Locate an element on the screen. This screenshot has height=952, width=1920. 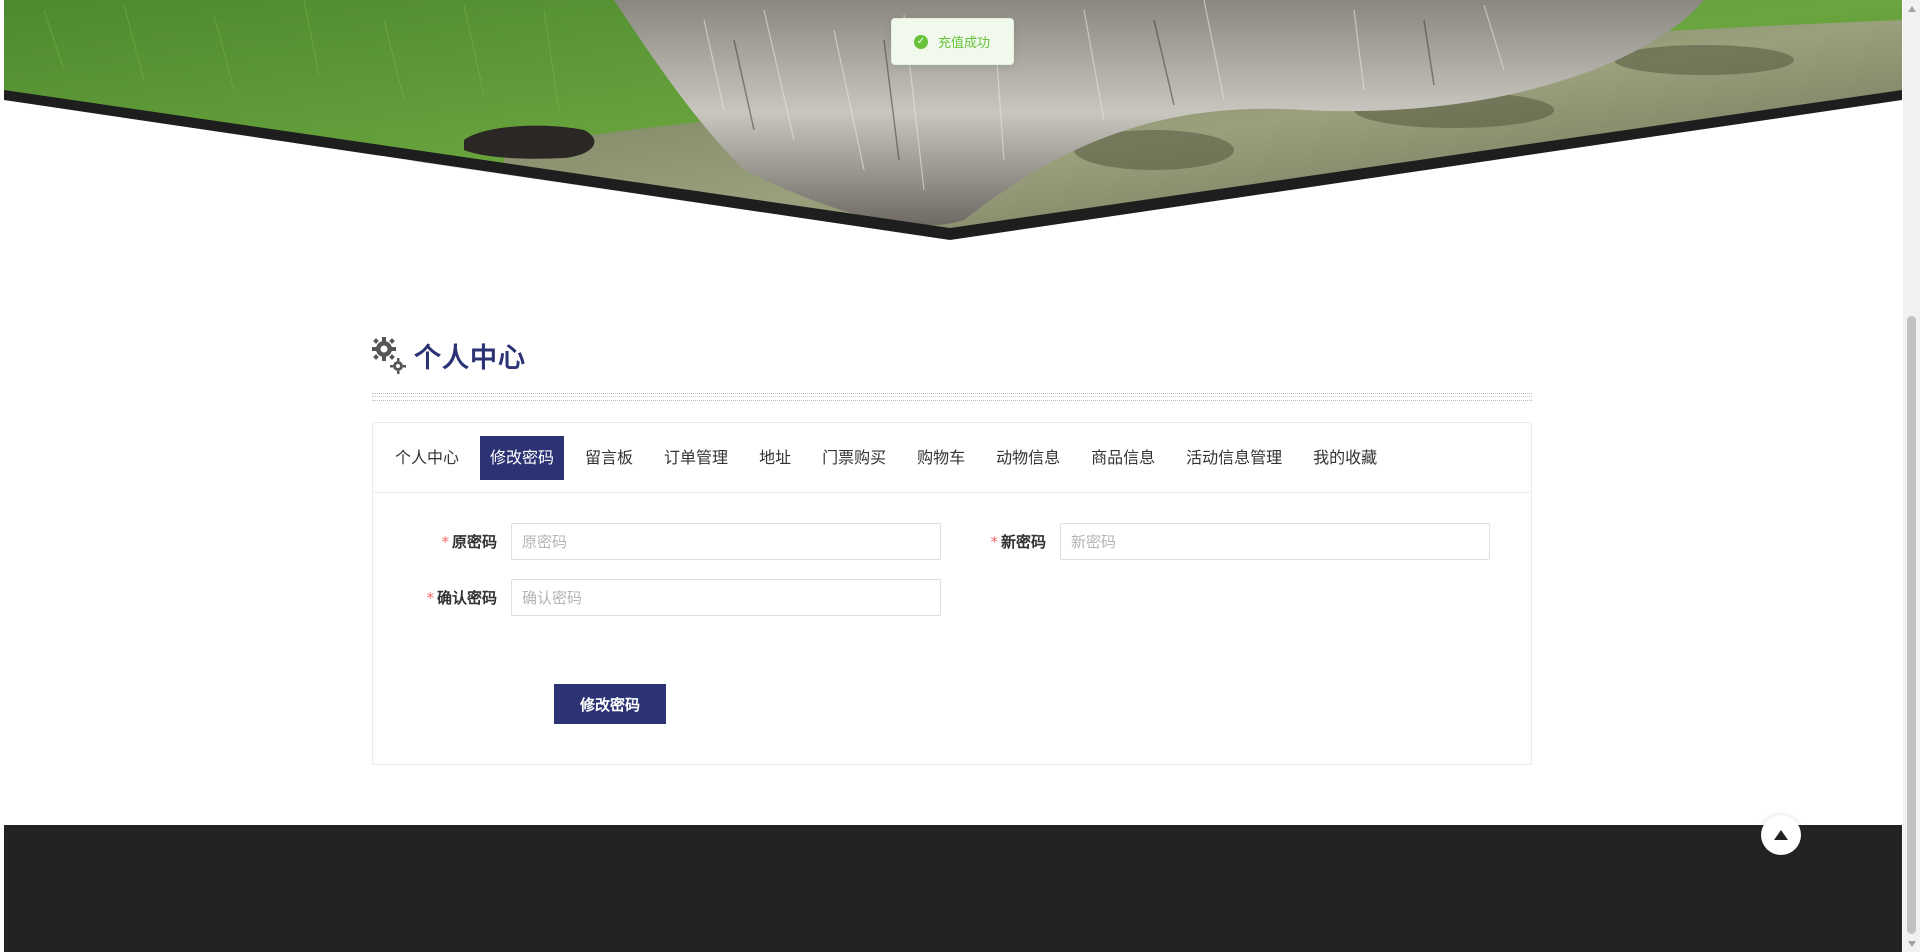
tab-shopping-cart: 购物车 is located at coordinates (941, 458).